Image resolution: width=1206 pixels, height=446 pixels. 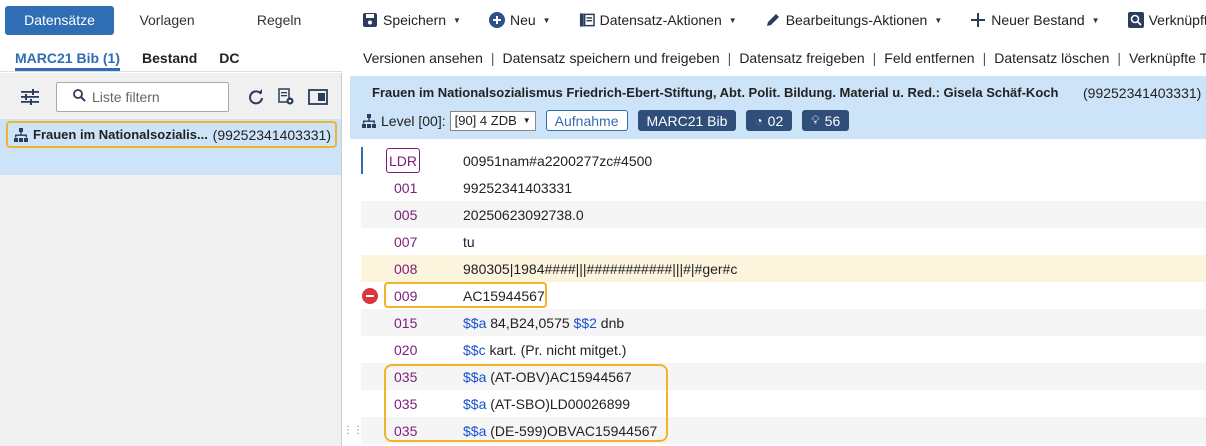 What do you see at coordinates (530, 322) in the screenshot?
I see `subfield-value: 84,B24,0575` at bounding box center [530, 322].